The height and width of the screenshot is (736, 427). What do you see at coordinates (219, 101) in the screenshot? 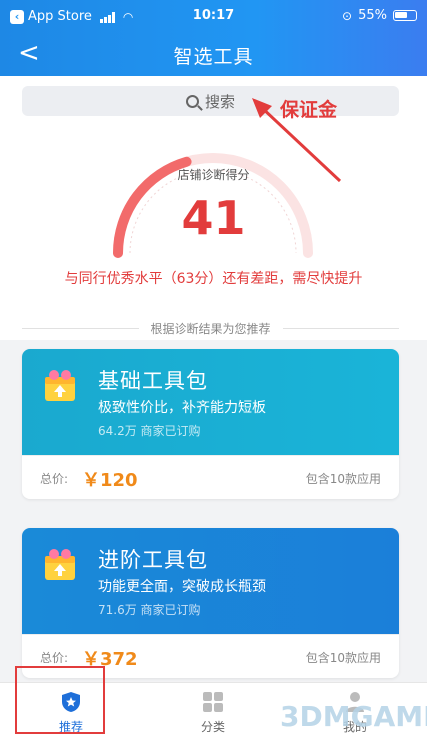
I see `search-placeholder: 搜索` at bounding box center [219, 101].